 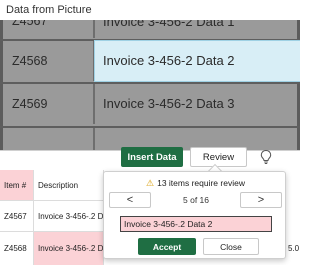 I want to click on insert-data-button: Insert Data, so click(x=152, y=157).